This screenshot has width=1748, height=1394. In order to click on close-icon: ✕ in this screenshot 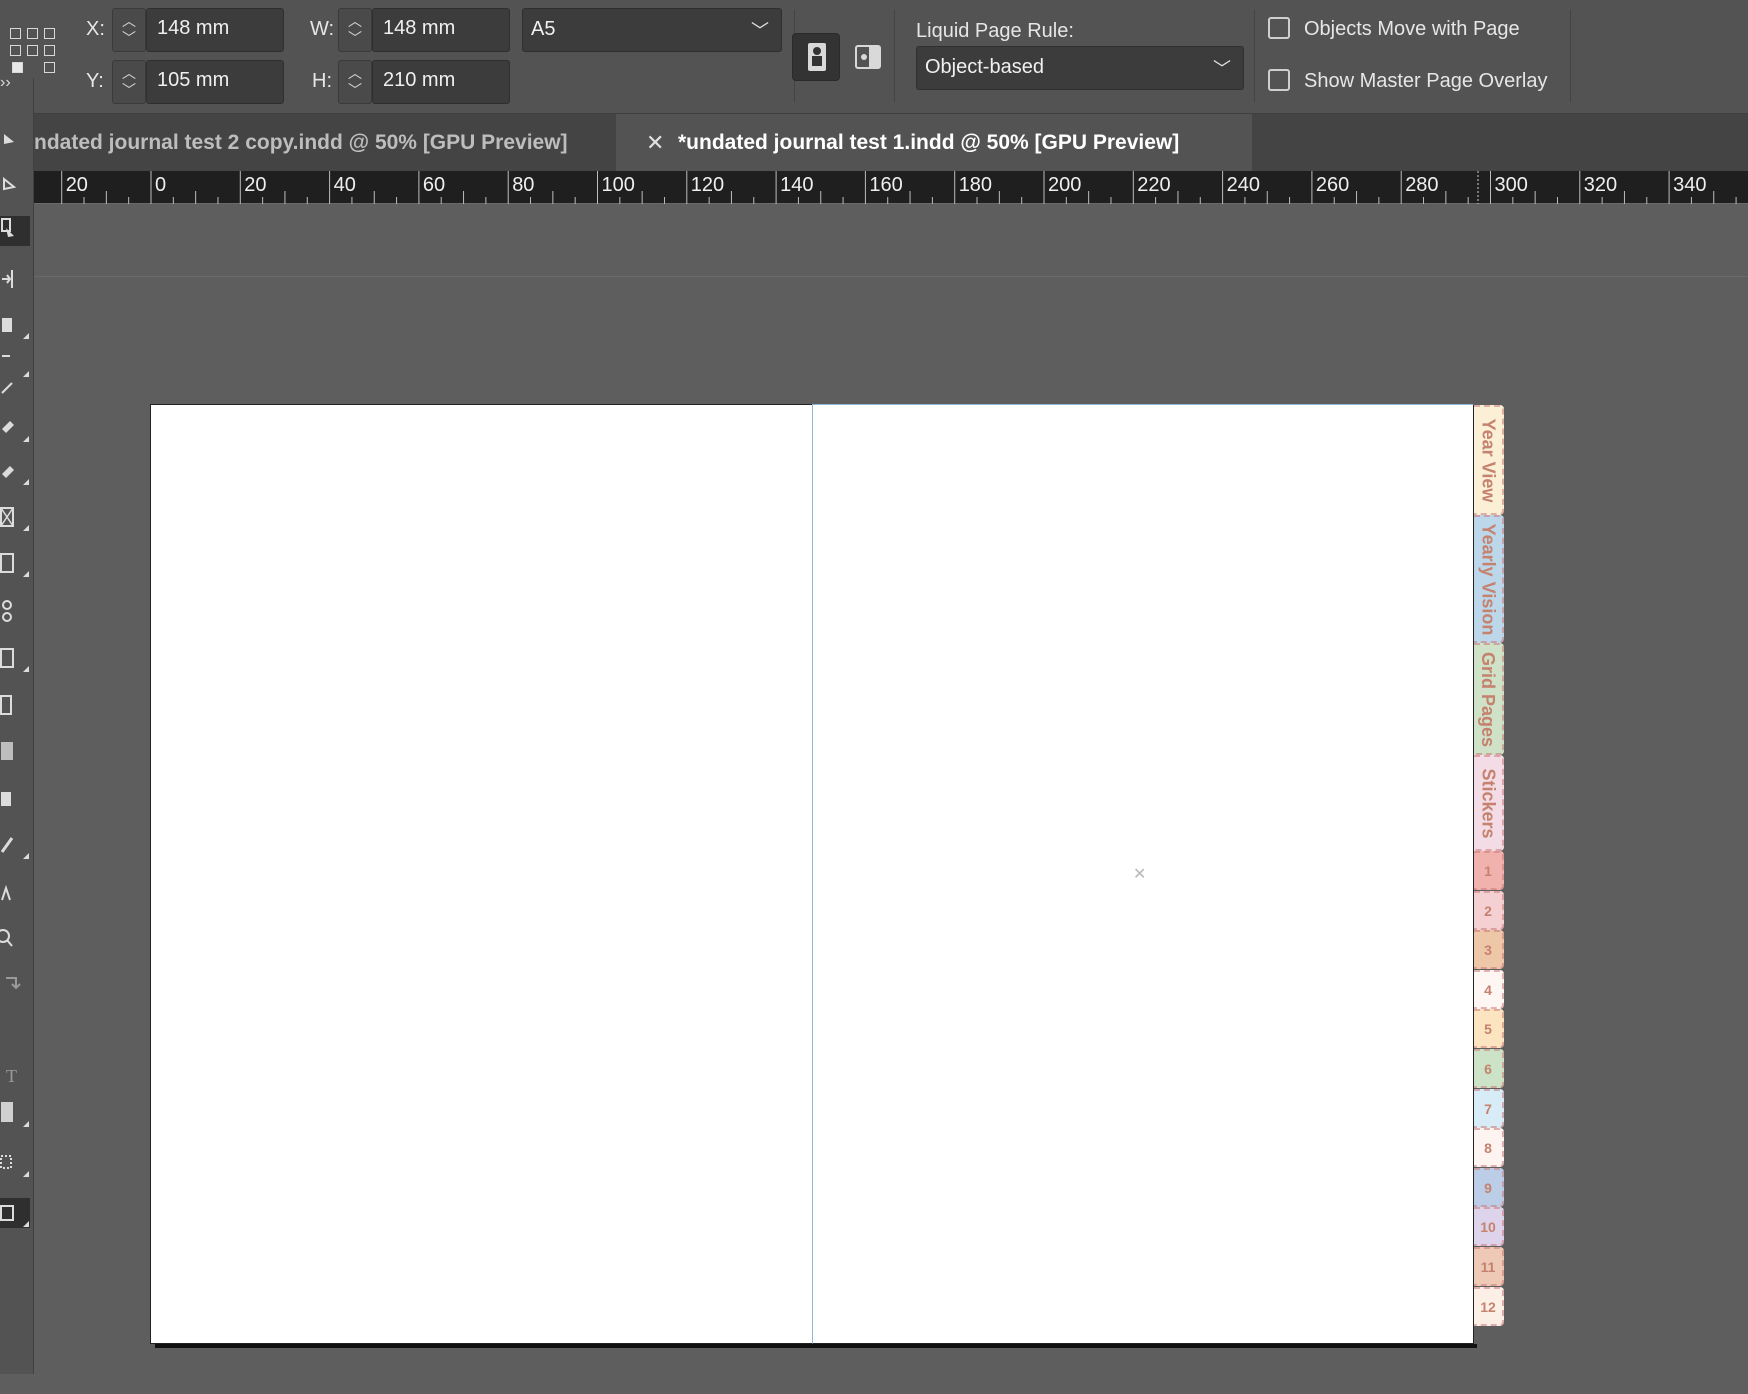, I will do `click(655, 142)`.